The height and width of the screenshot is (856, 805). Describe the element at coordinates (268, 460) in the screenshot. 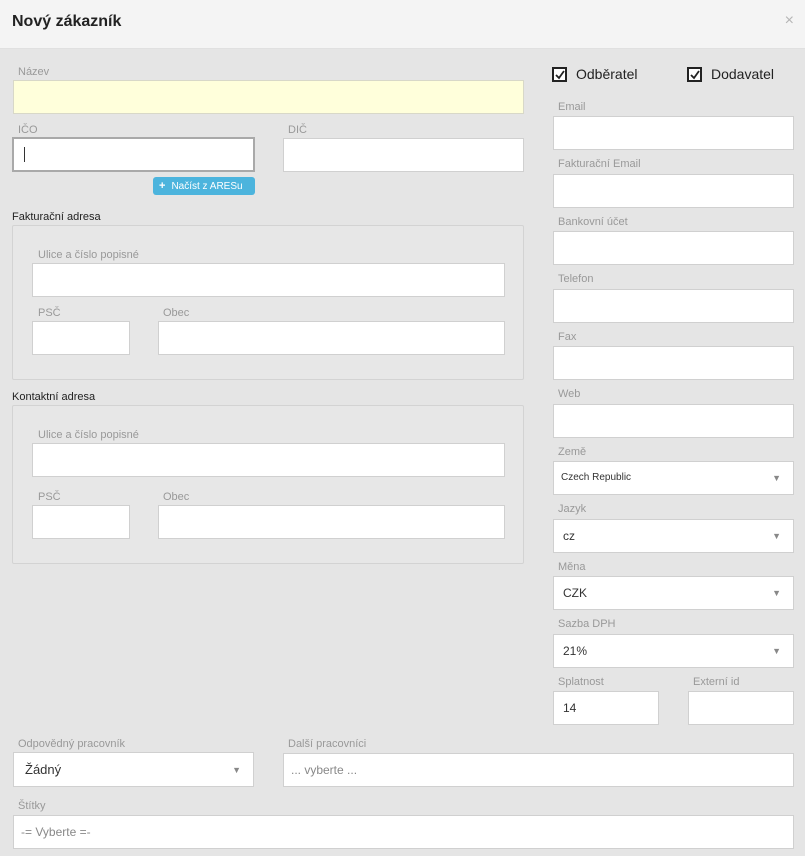

I see `contact-street-input` at that location.